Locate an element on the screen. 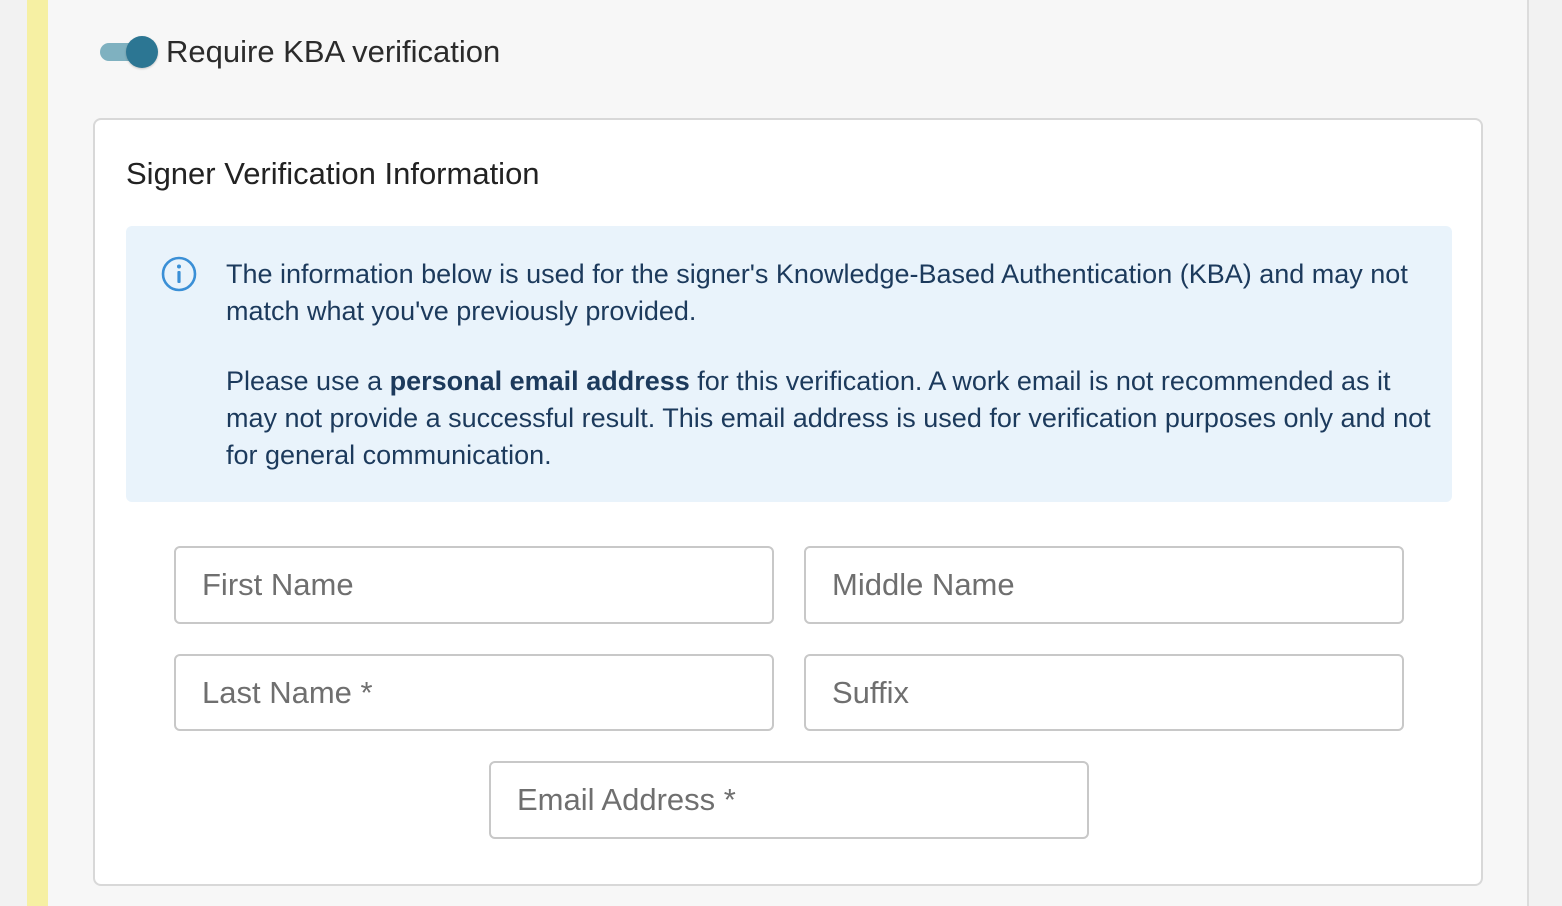  info-paragraph-2-prefix: Please use a is located at coordinates (308, 381).